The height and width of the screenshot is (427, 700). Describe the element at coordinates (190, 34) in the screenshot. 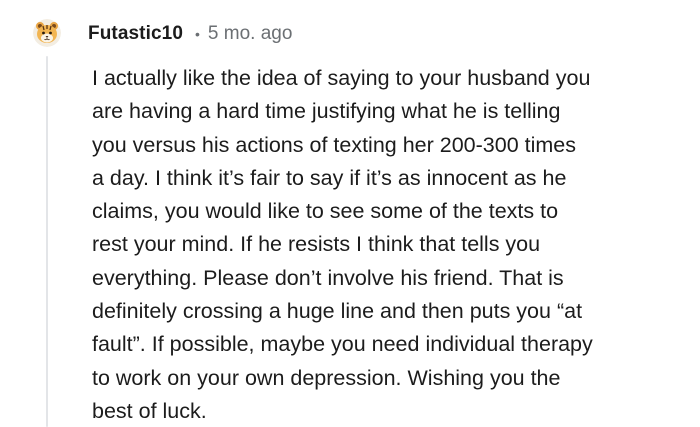

I see `comment-meta: Futastic10 • 5 mo. ago` at that location.